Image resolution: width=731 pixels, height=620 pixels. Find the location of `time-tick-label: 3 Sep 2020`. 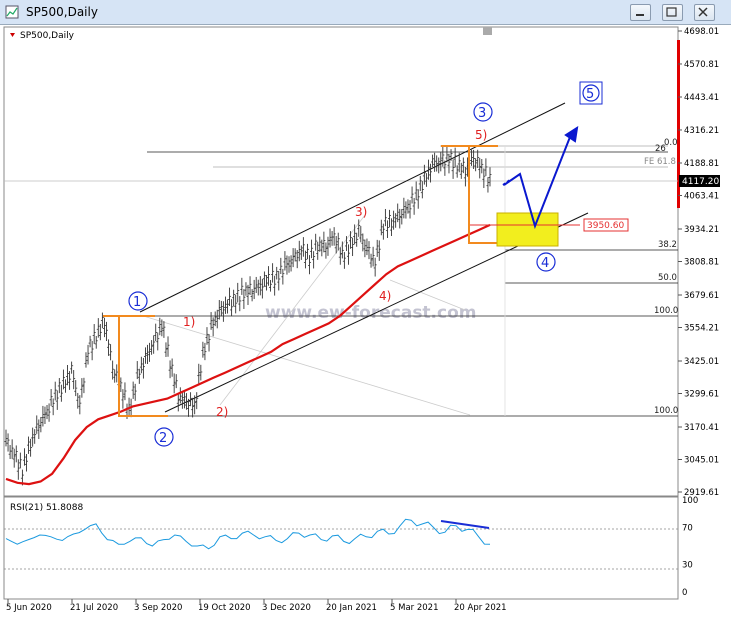

time-tick-label: 3 Sep 2020 is located at coordinates (158, 608).